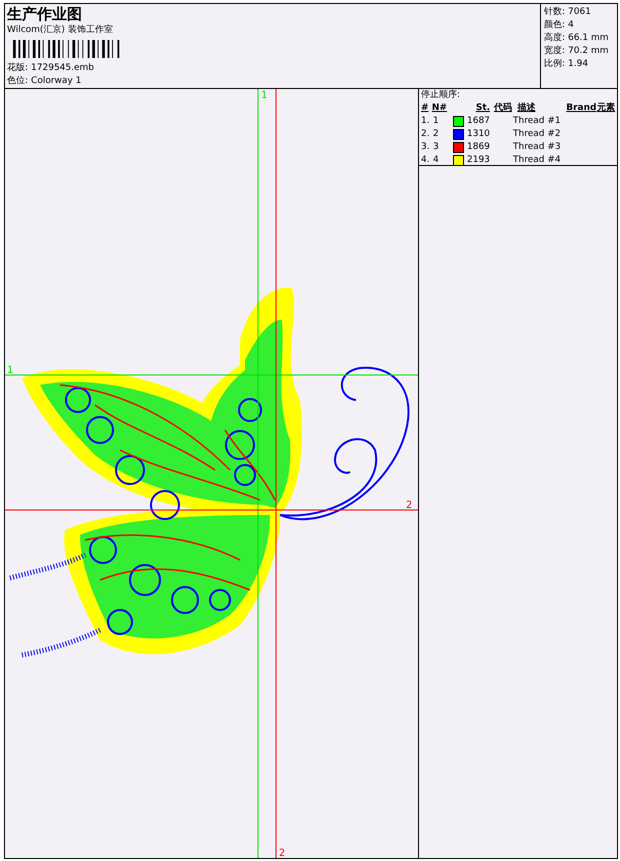 This screenshot has height=861, width=620. I want to click on column-header: N#, so click(439, 108).